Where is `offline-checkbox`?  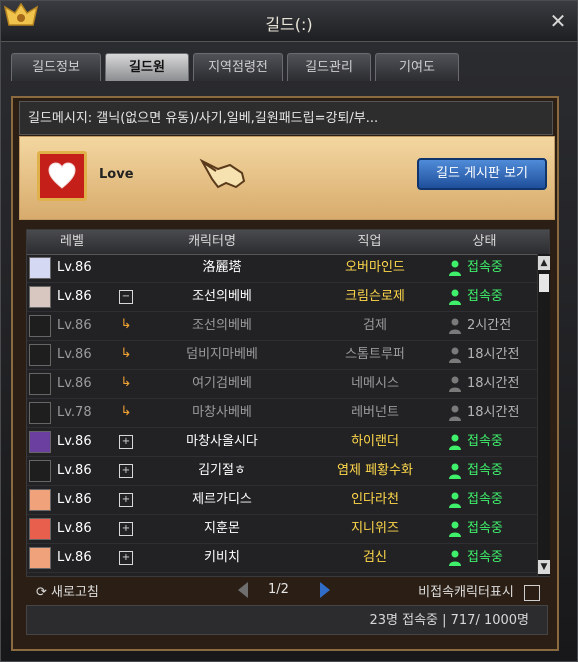
offline-checkbox is located at coordinates (532, 592).